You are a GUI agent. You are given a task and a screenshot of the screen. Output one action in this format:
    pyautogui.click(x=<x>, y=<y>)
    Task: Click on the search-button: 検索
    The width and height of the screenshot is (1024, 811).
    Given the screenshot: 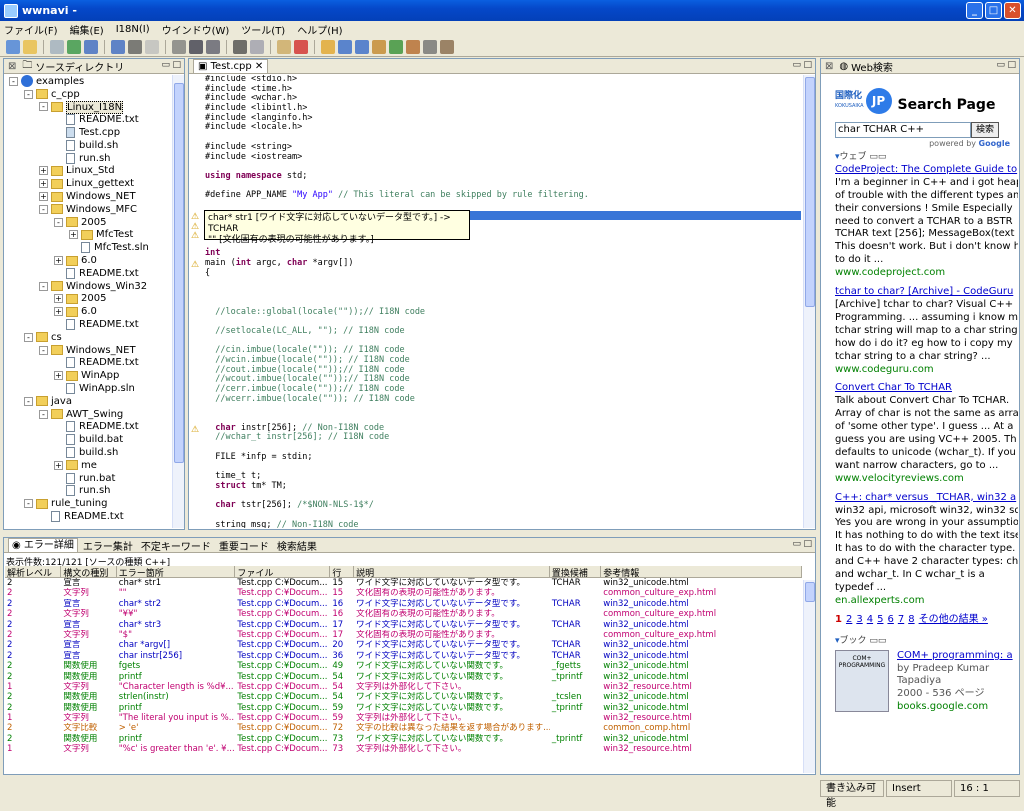 What is the action you would take?
    pyautogui.click(x=985, y=130)
    